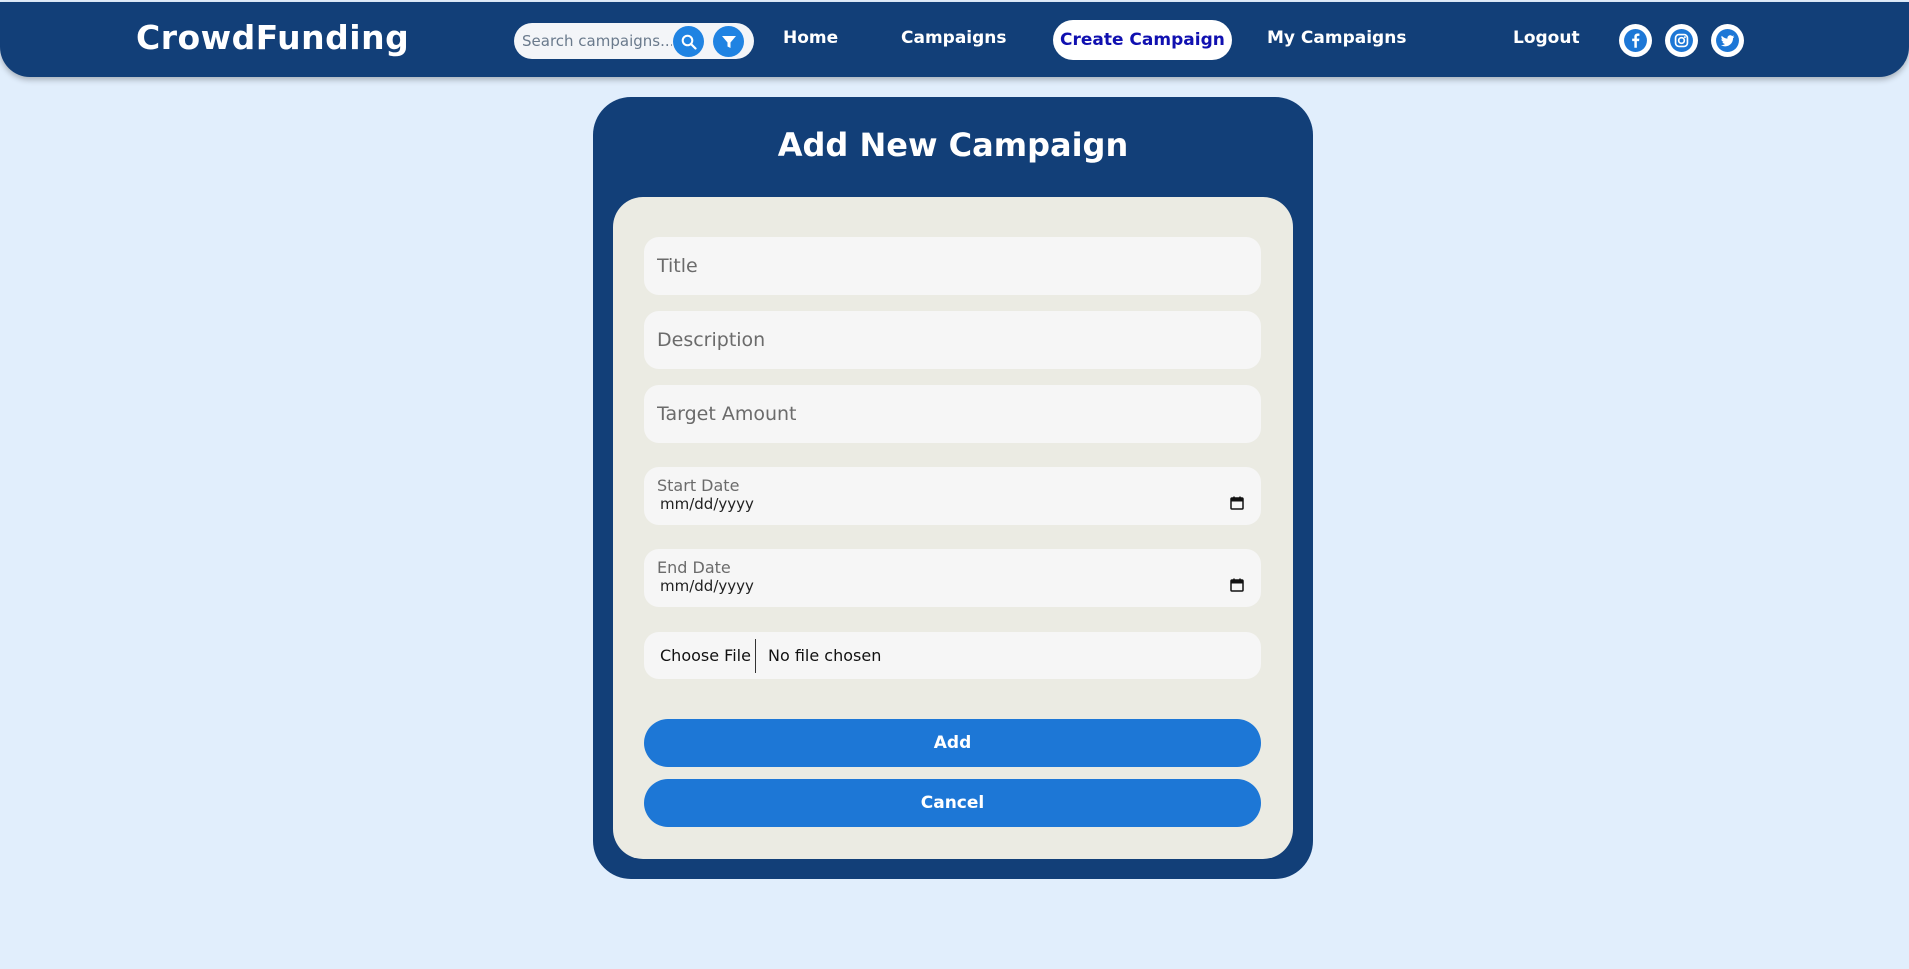 This screenshot has width=1909, height=969. I want to click on search-input, so click(597, 41).